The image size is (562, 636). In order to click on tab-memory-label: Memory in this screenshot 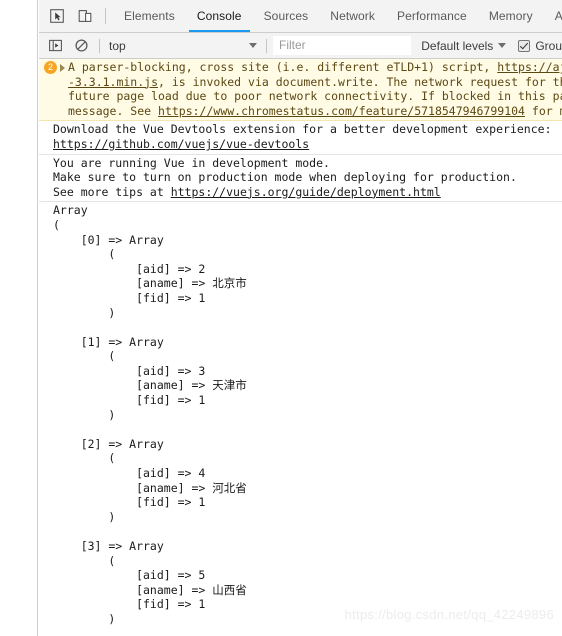, I will do `click(510, 16)`.